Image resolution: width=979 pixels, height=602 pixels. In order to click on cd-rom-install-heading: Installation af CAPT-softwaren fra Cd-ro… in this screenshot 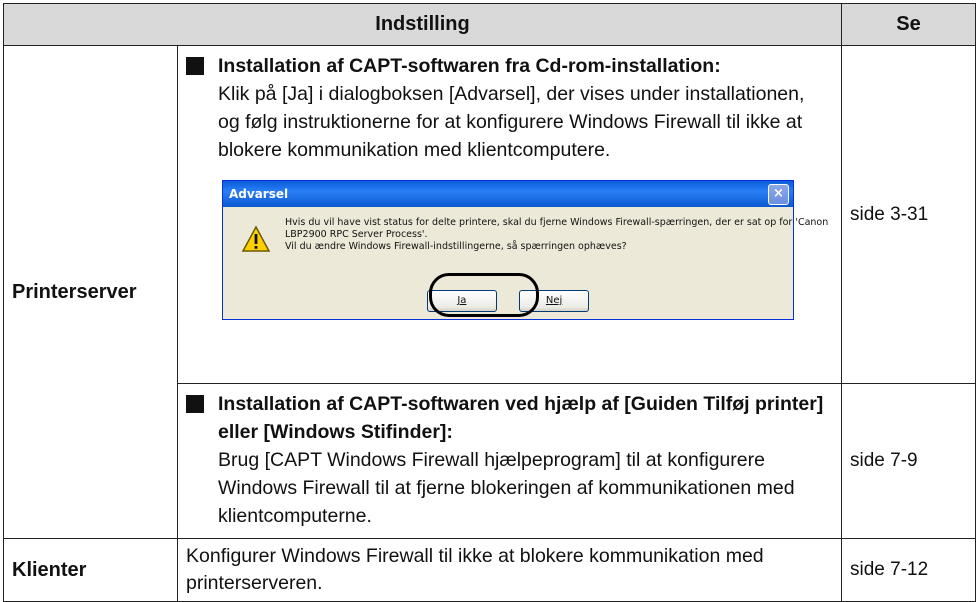, I will do `click(508, 66)`.